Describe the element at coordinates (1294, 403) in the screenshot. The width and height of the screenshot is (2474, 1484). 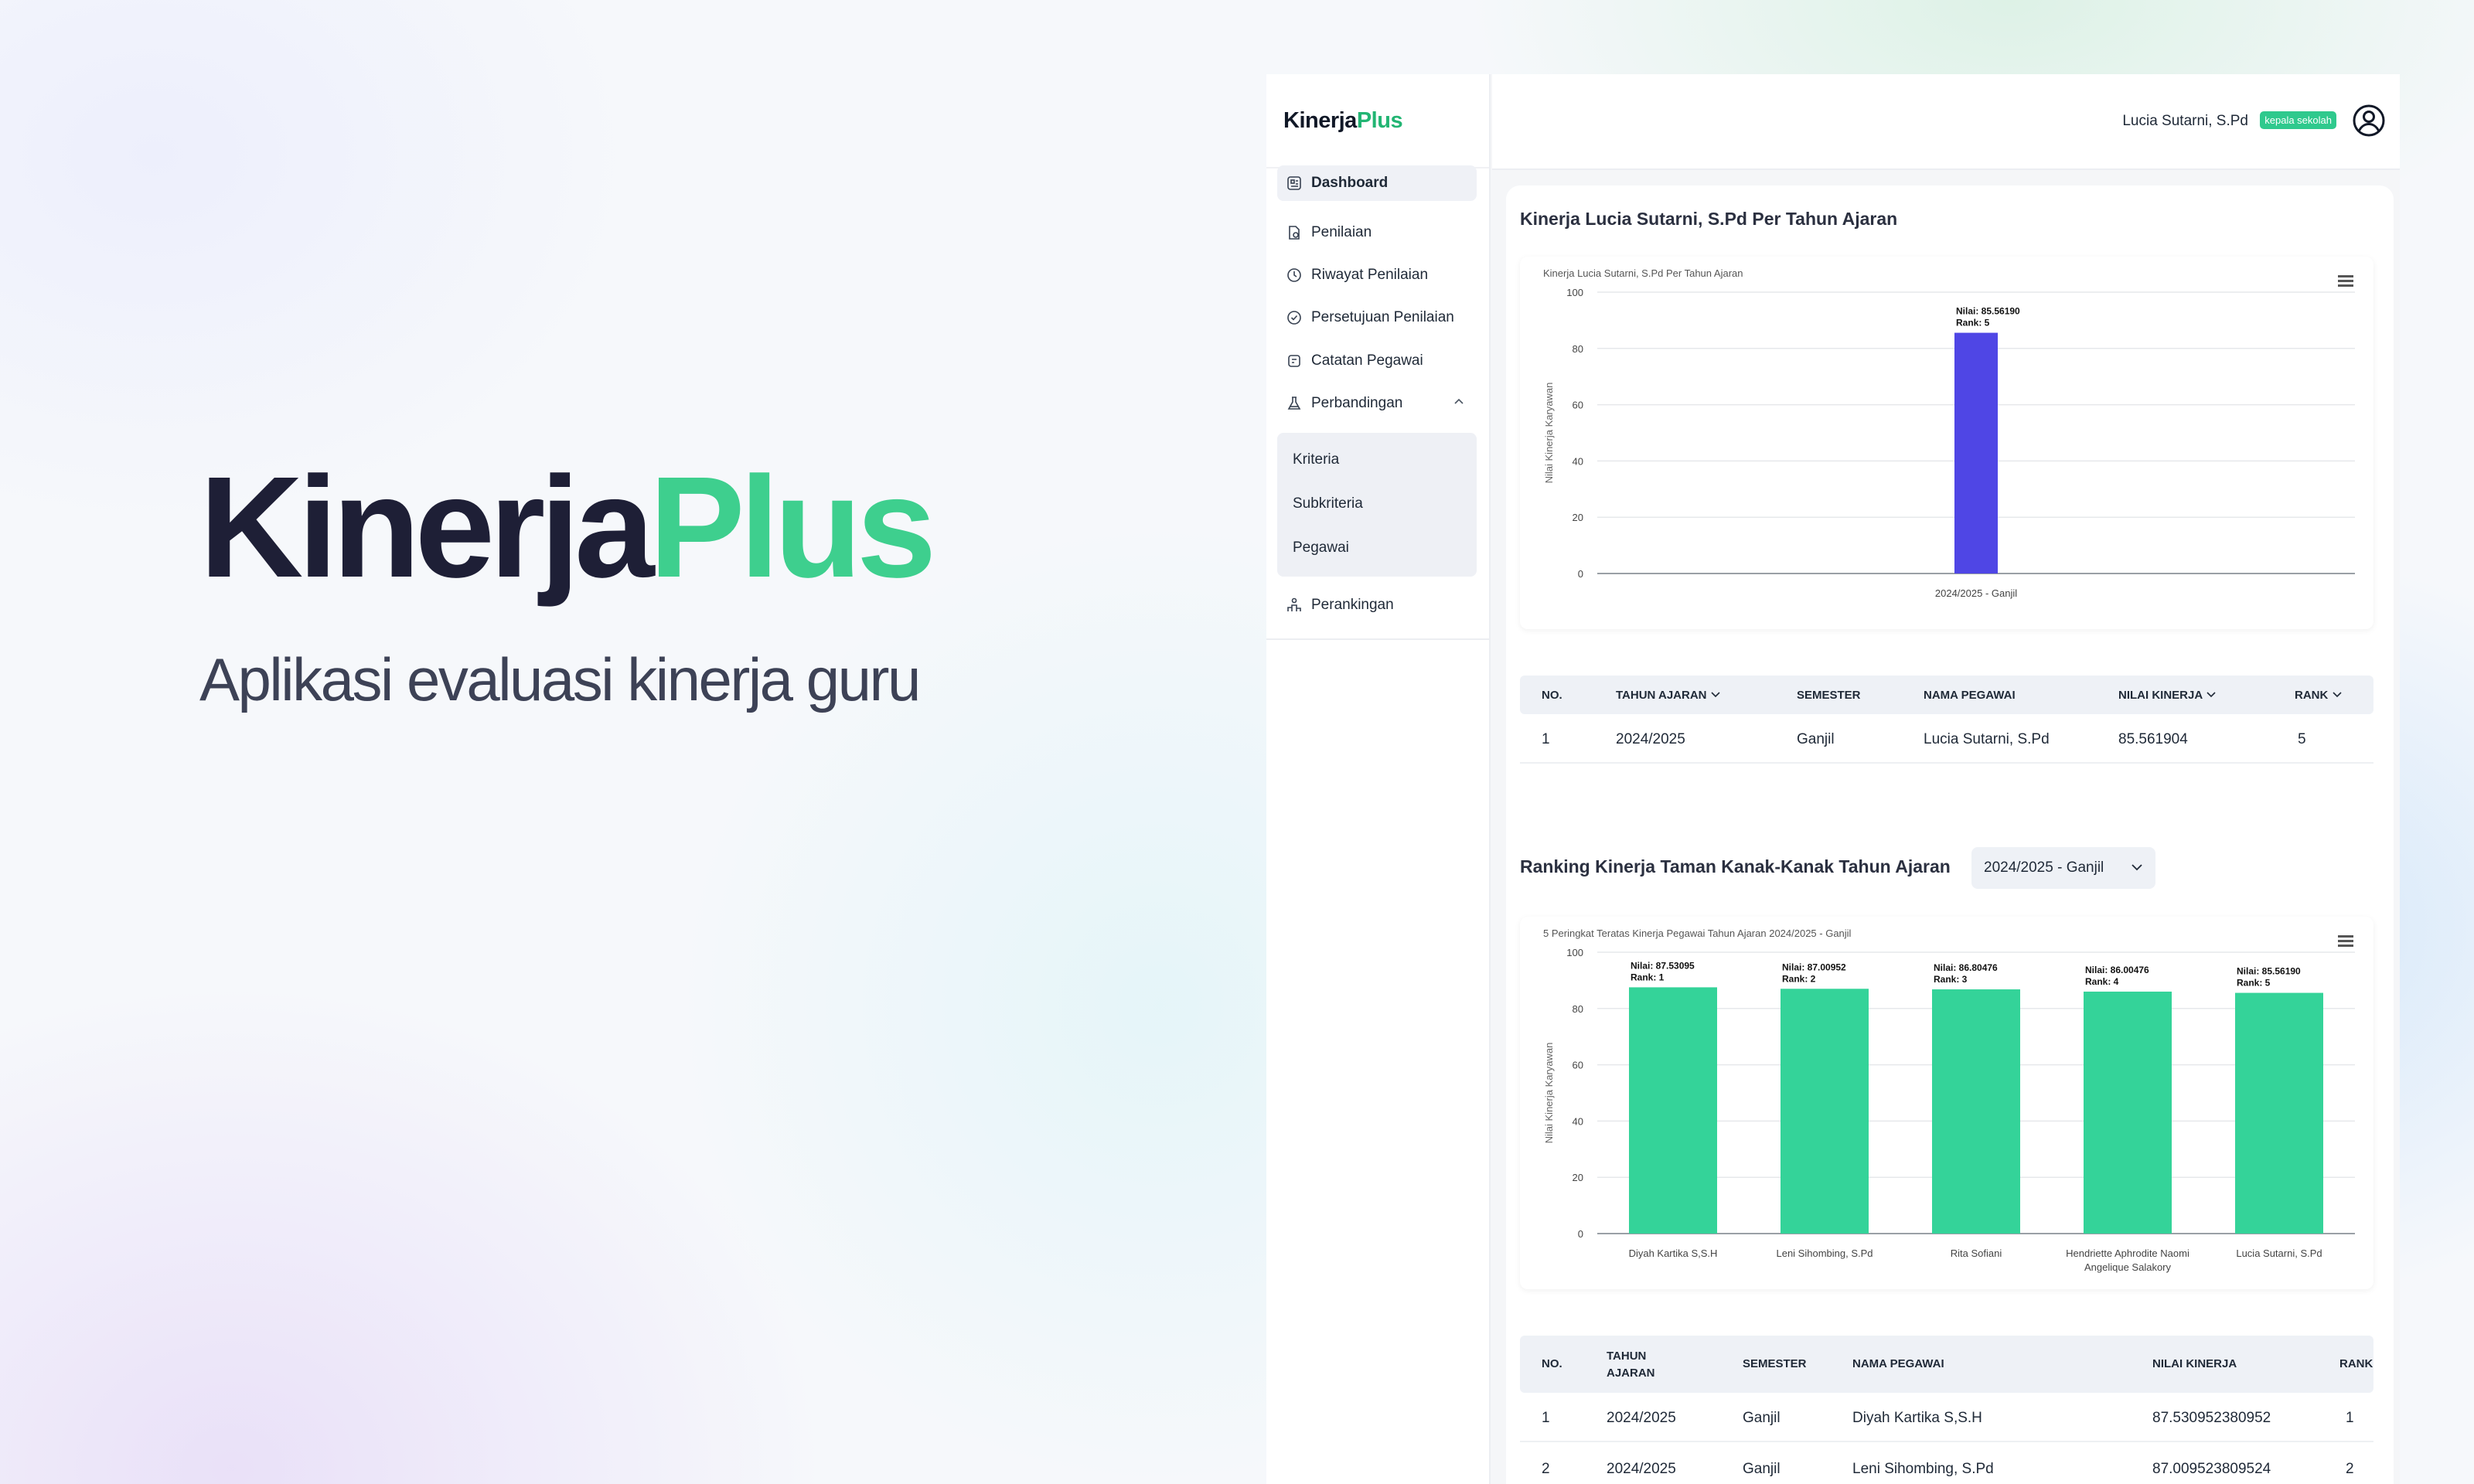
I see `flask-icon` at that location.